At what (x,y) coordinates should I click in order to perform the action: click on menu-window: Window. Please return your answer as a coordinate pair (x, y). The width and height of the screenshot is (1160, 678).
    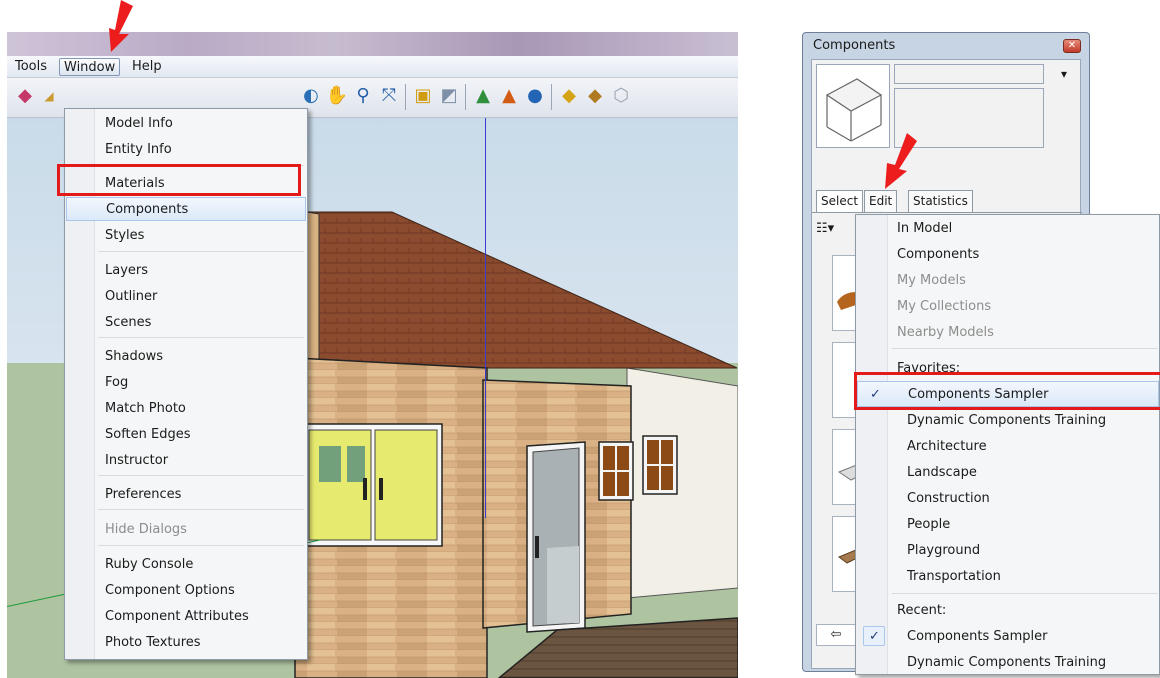
    Looking at the image, I should click on (90, 67).